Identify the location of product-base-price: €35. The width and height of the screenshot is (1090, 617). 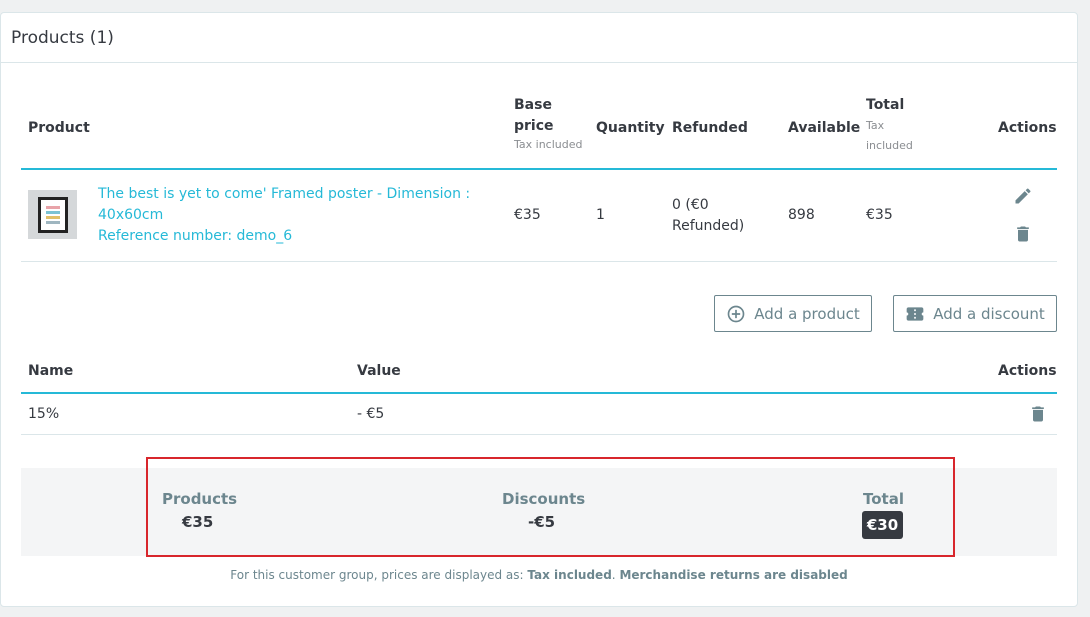
(527, 215).